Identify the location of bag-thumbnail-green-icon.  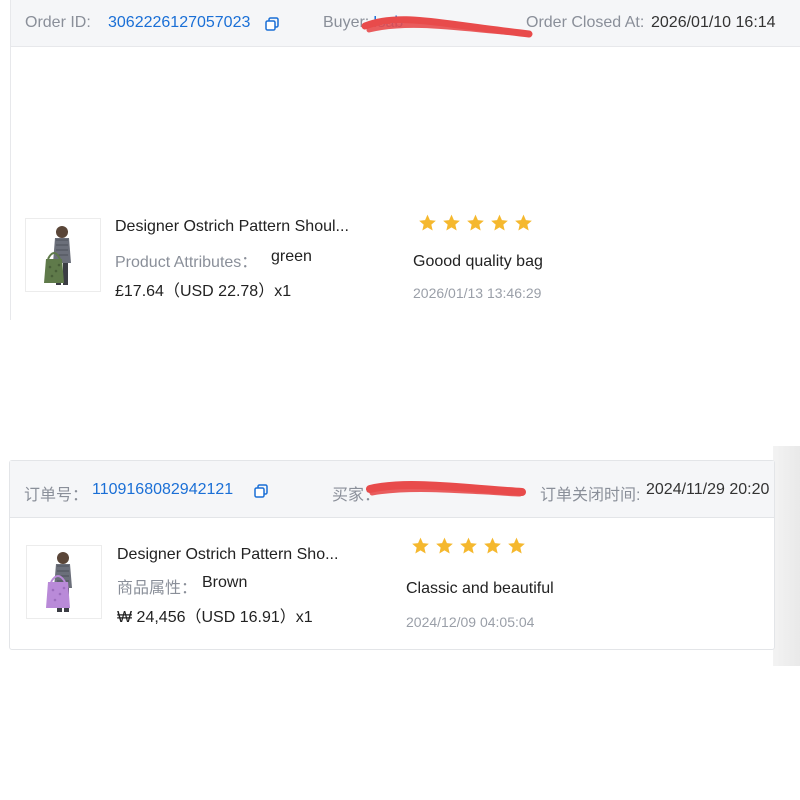
(63, 255).